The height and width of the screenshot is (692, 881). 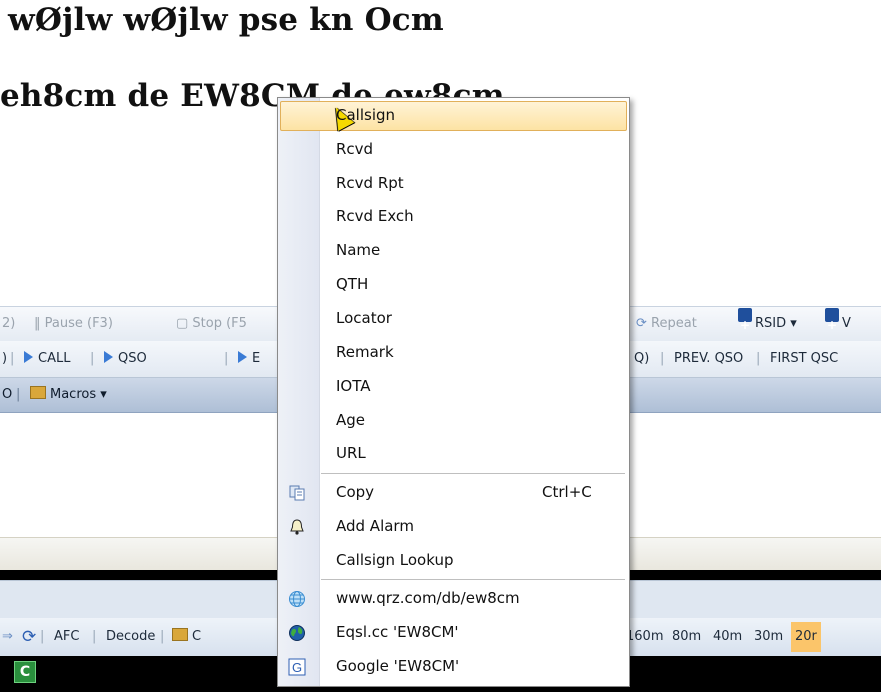 I want to click on menu-item-url: URL, so click(x=453, y=453).